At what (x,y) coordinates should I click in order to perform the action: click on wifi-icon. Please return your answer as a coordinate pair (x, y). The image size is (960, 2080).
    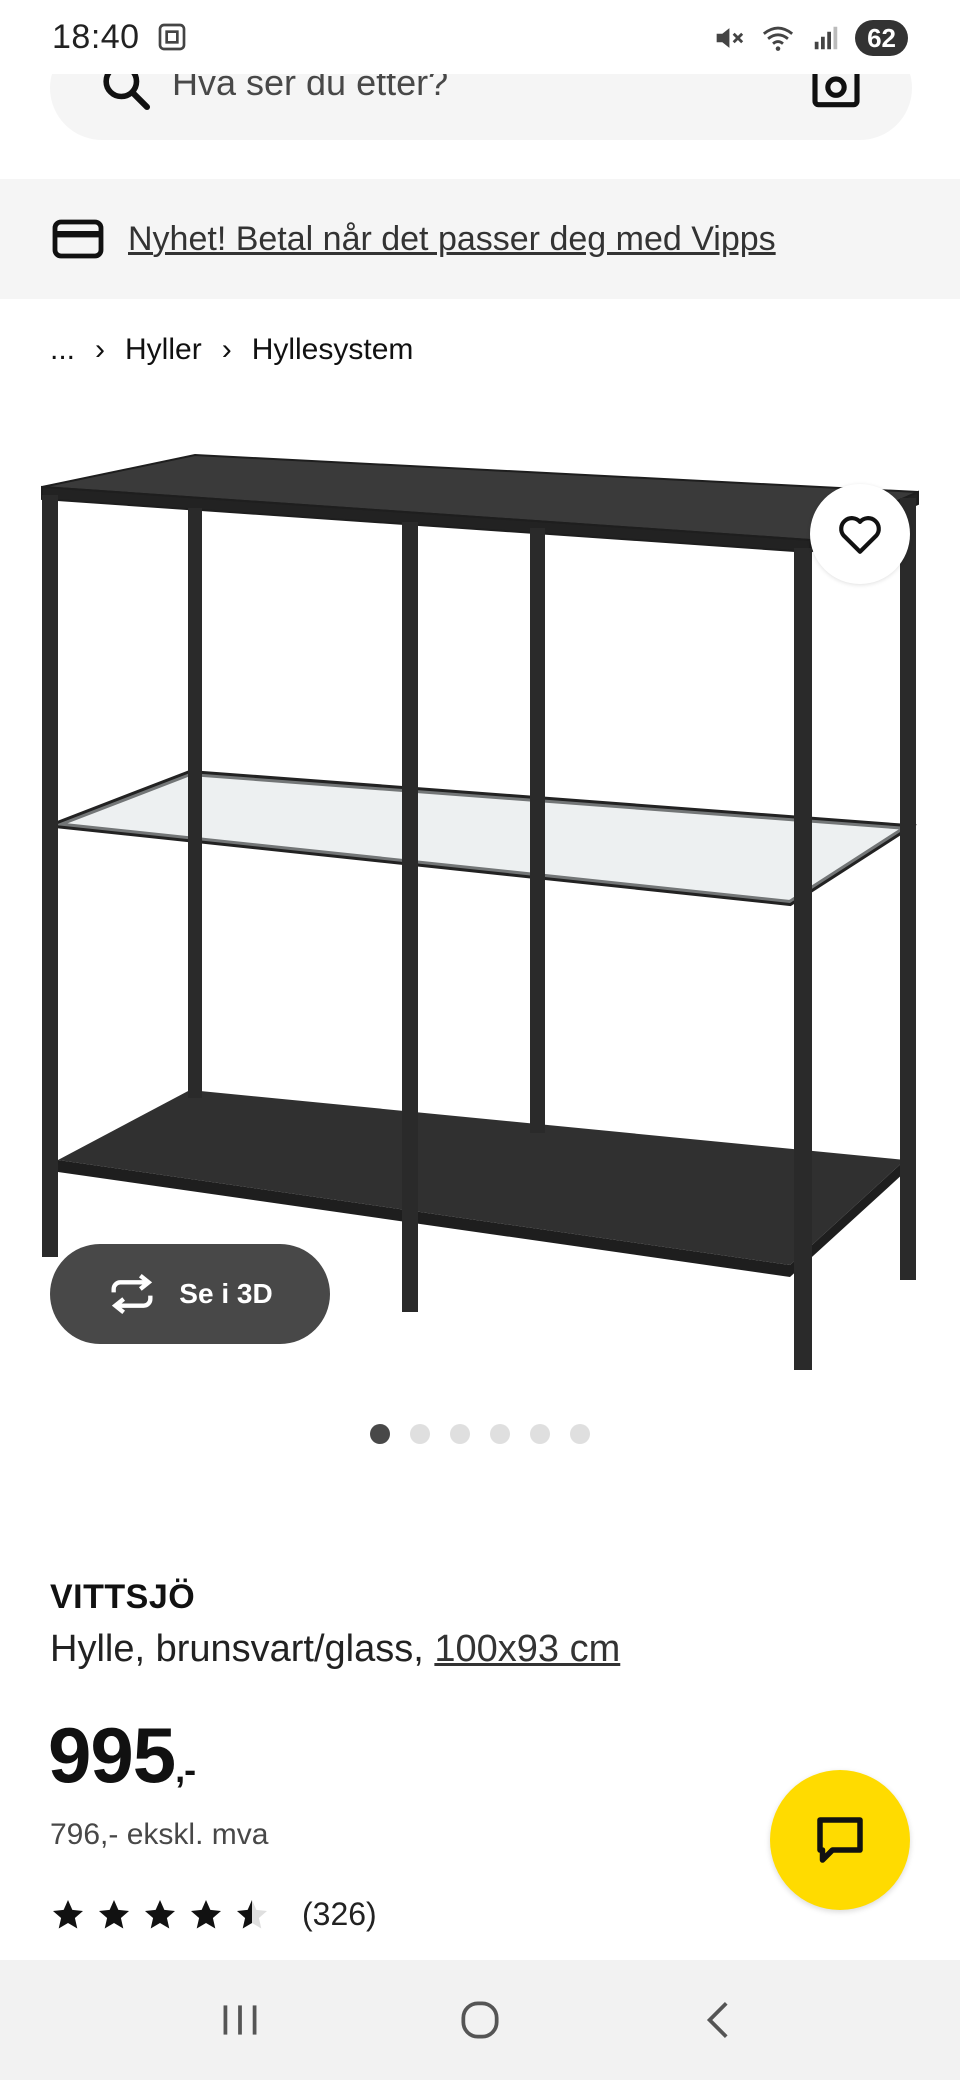
    Looking at the image, I should click on (778, 38).